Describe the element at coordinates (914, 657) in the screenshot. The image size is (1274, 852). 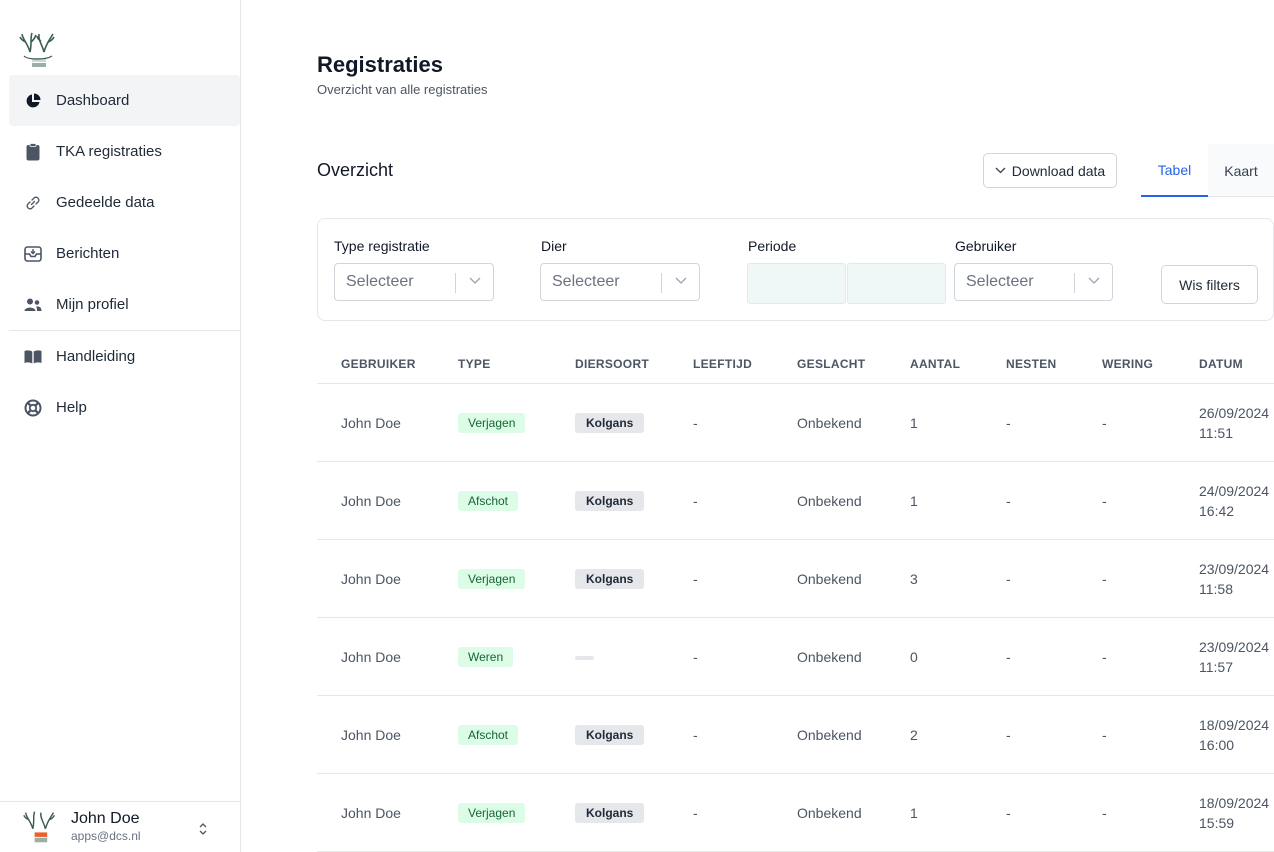
I see `cell-aantal: 0` at that location.